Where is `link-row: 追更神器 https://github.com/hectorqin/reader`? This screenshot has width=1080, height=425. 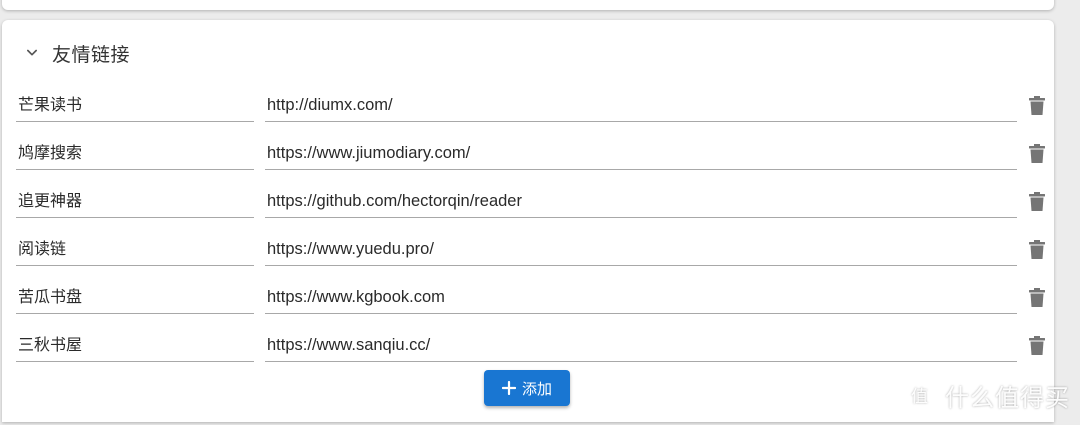
link-row: 追更神器 https://github.com/hectorqin/reader is located at coordinates (528, 208).